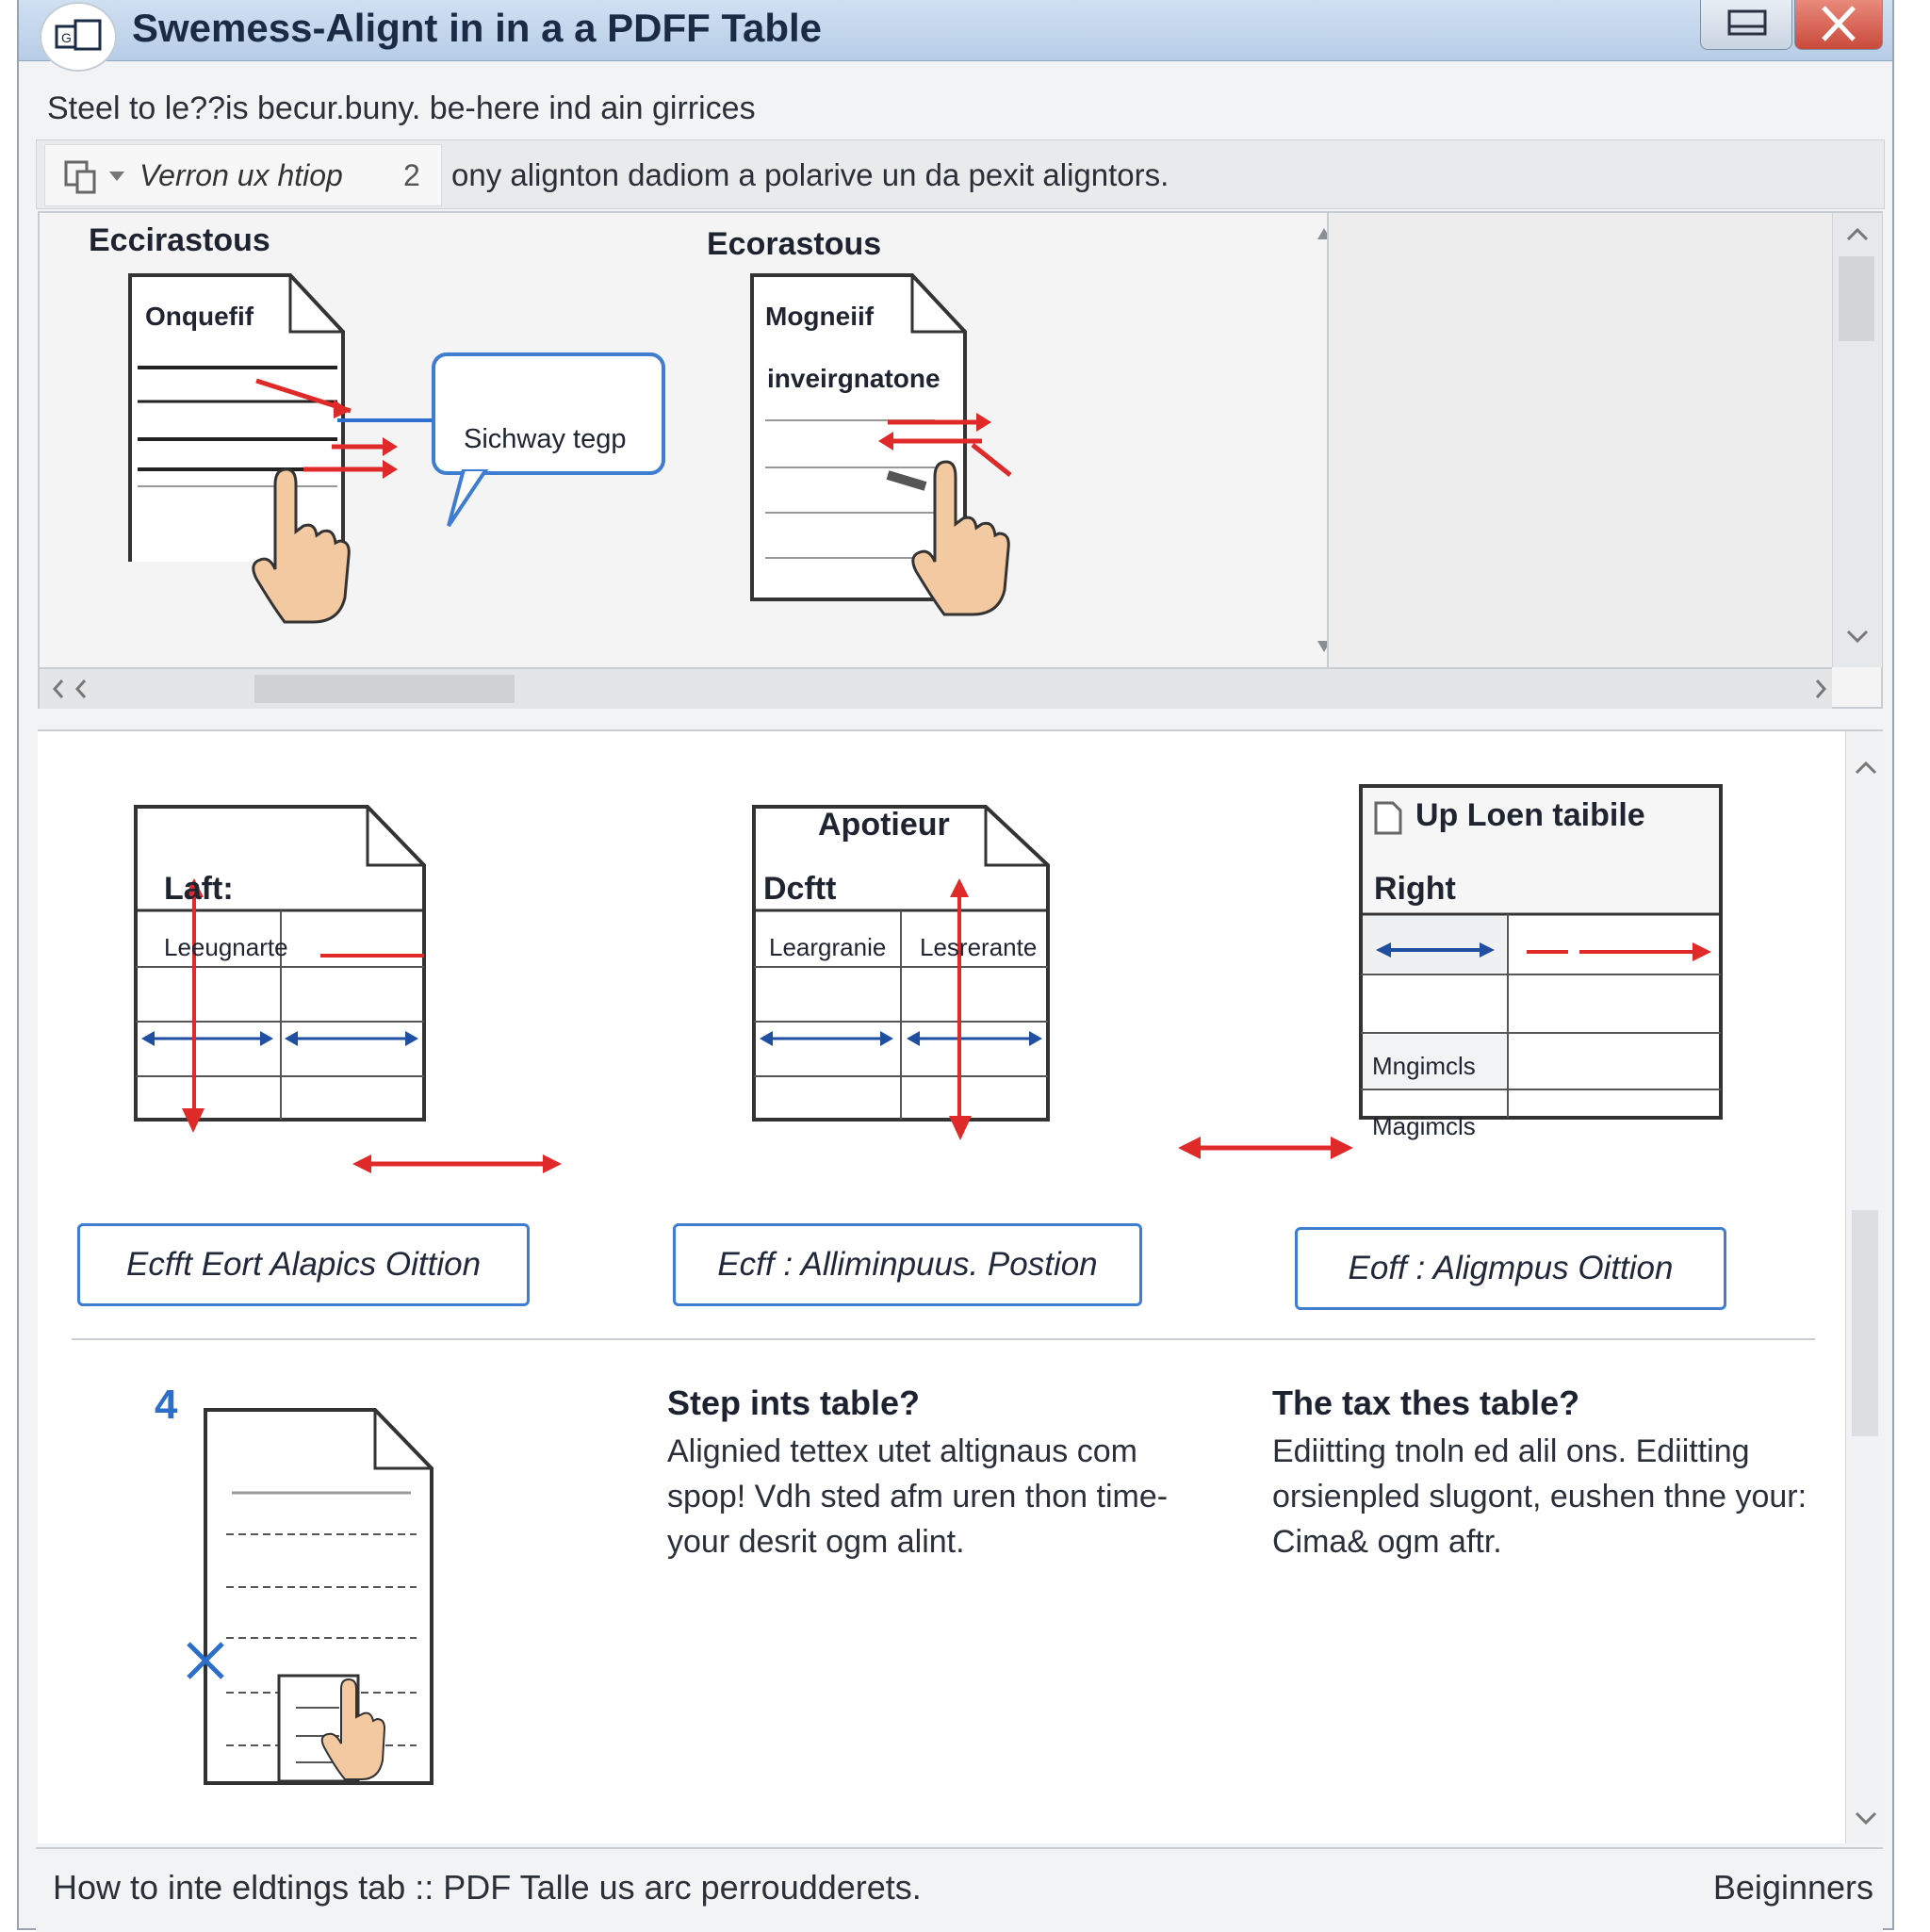 The height and width of the screenshot is (1932, 1930). What do you see at coordinates (1424, 1066) in the screenshot?
I see `right-example-row3: Mngimcls` at bounding box center [1424, 1066].